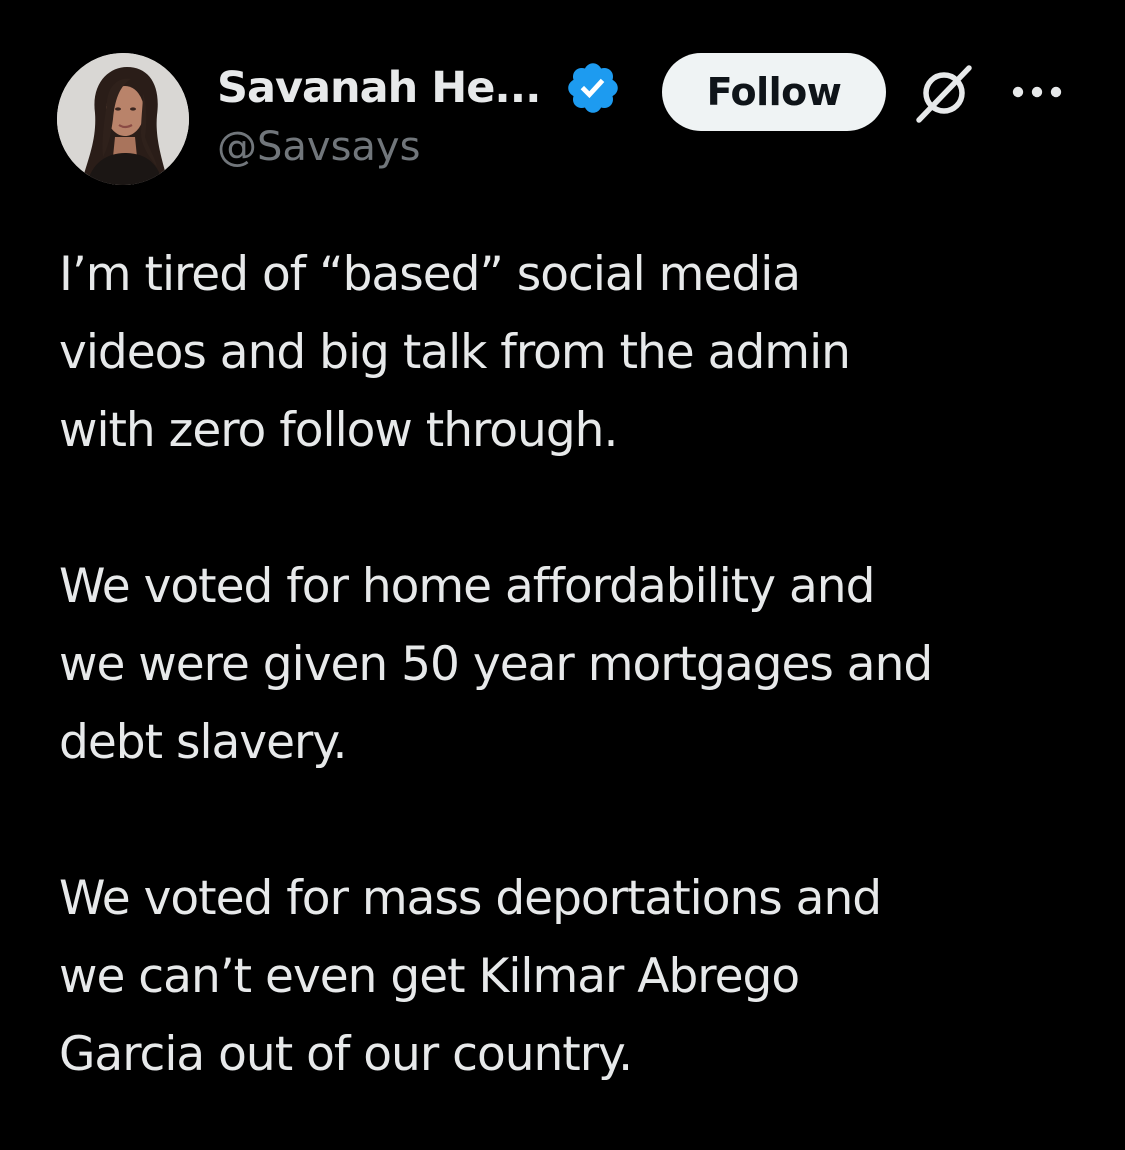 This screenshot has width=1125, height=1150. I want to click on avatar, so click(123, 119).